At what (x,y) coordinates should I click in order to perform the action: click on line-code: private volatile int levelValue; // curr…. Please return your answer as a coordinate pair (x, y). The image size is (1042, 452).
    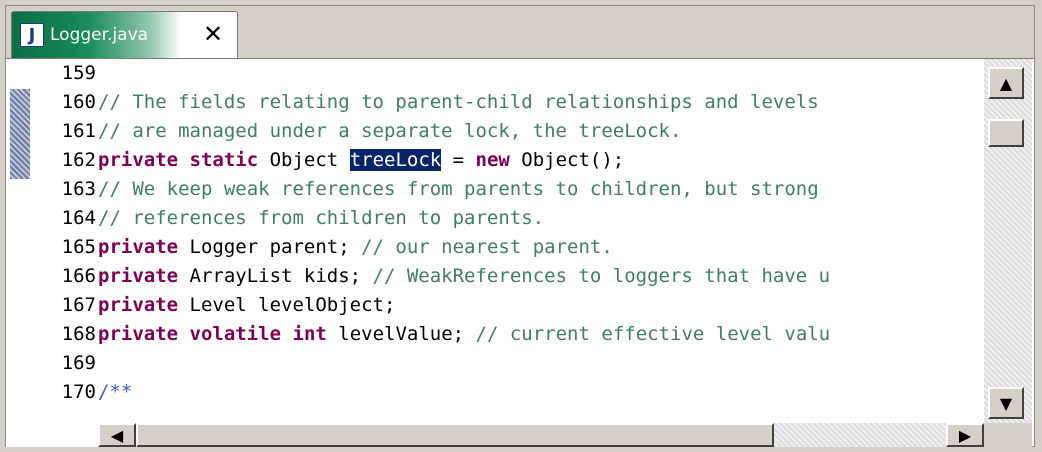
    Looking at the image, I should click on (541, 334).